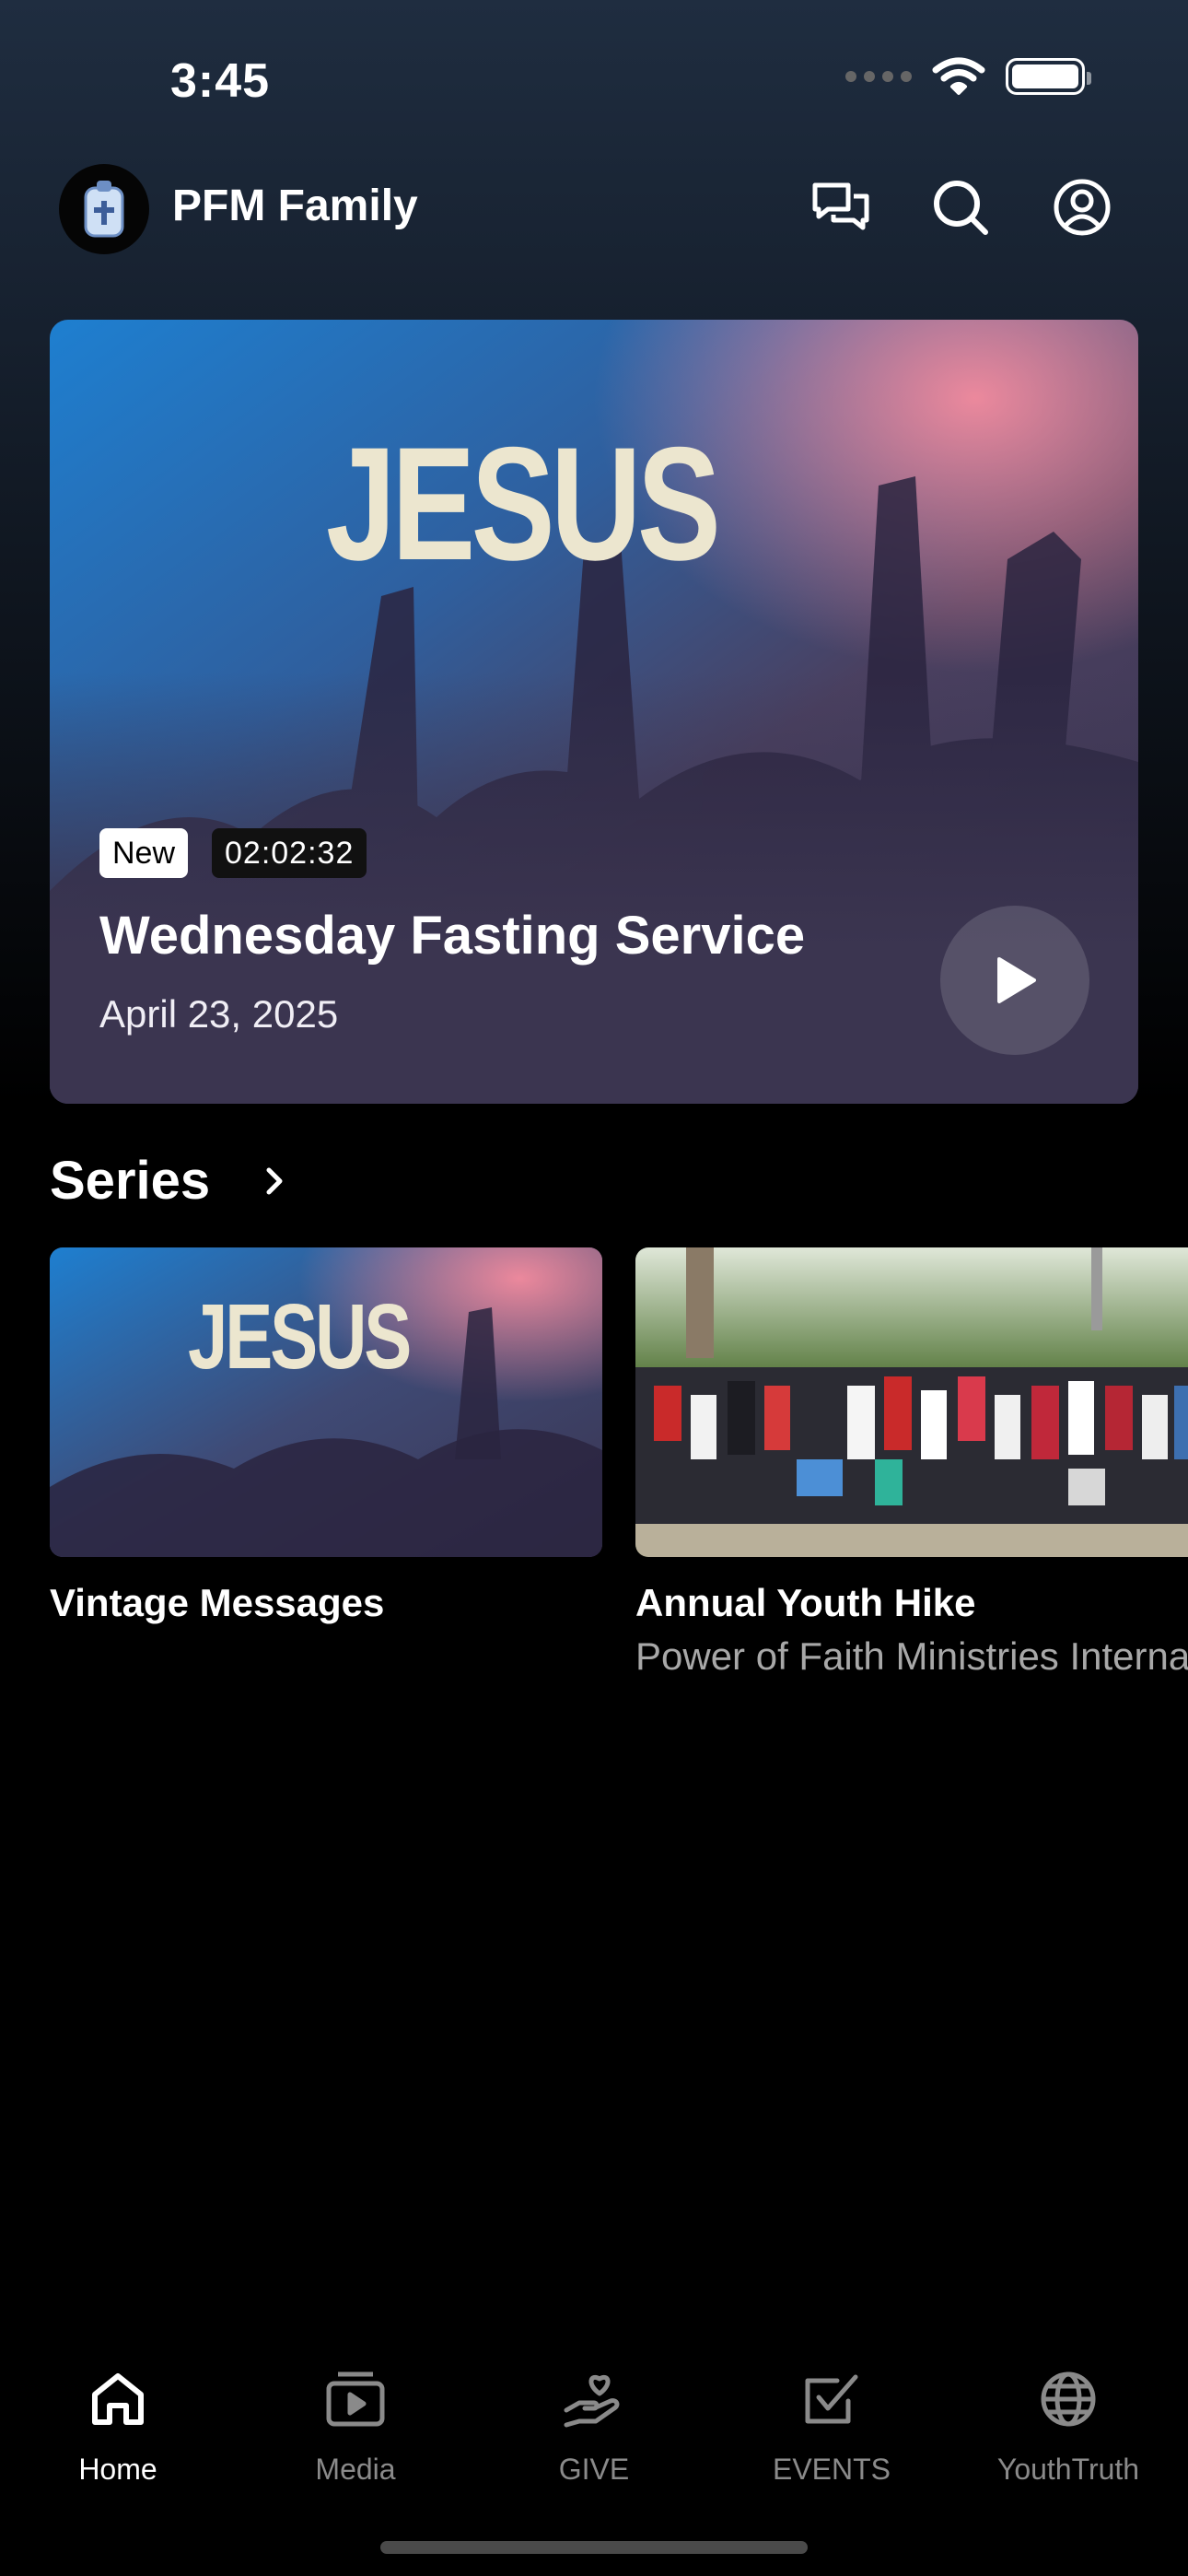 This screenshot has width=1188, height=2576. I want to click on status-icons, so click(968, 76).